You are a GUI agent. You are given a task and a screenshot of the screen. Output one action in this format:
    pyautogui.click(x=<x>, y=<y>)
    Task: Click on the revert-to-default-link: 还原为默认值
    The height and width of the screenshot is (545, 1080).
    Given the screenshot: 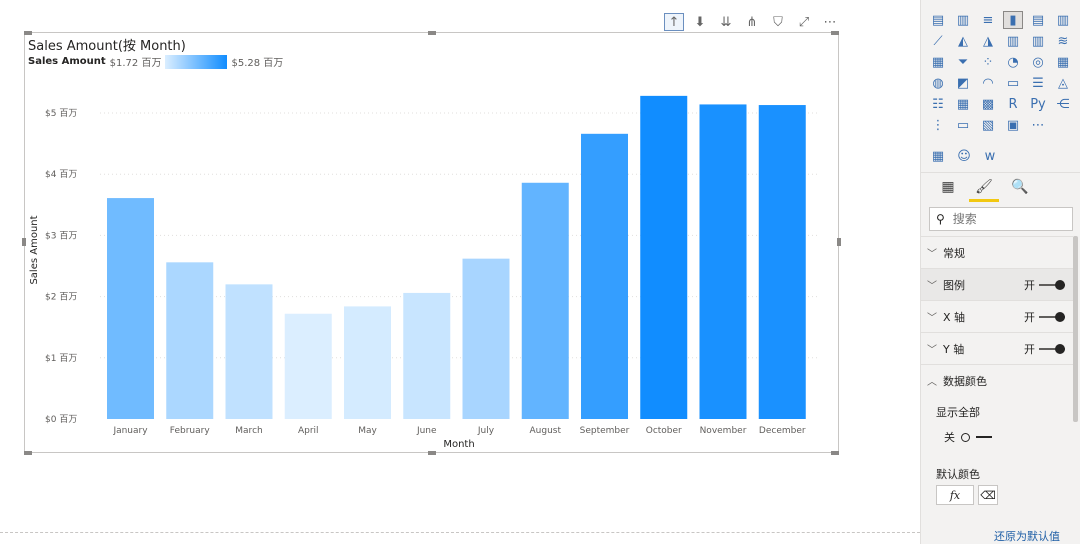 What is the action you would take?
    pyautogui.click(x=1027, y=536)
    